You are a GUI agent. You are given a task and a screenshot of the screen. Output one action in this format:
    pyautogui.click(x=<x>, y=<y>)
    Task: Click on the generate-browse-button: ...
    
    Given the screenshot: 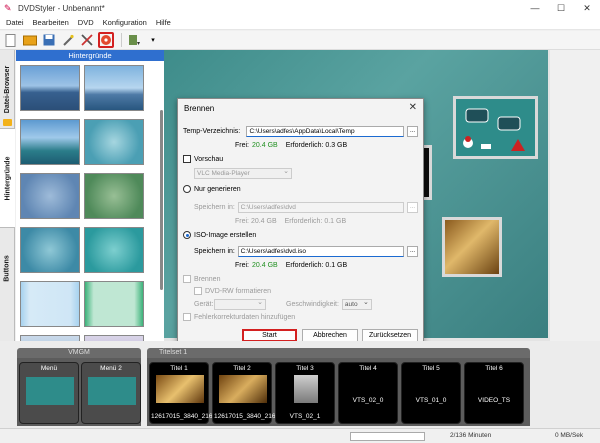 What is the action you would take?
    pyautogui.click(x=412, y=207)
    